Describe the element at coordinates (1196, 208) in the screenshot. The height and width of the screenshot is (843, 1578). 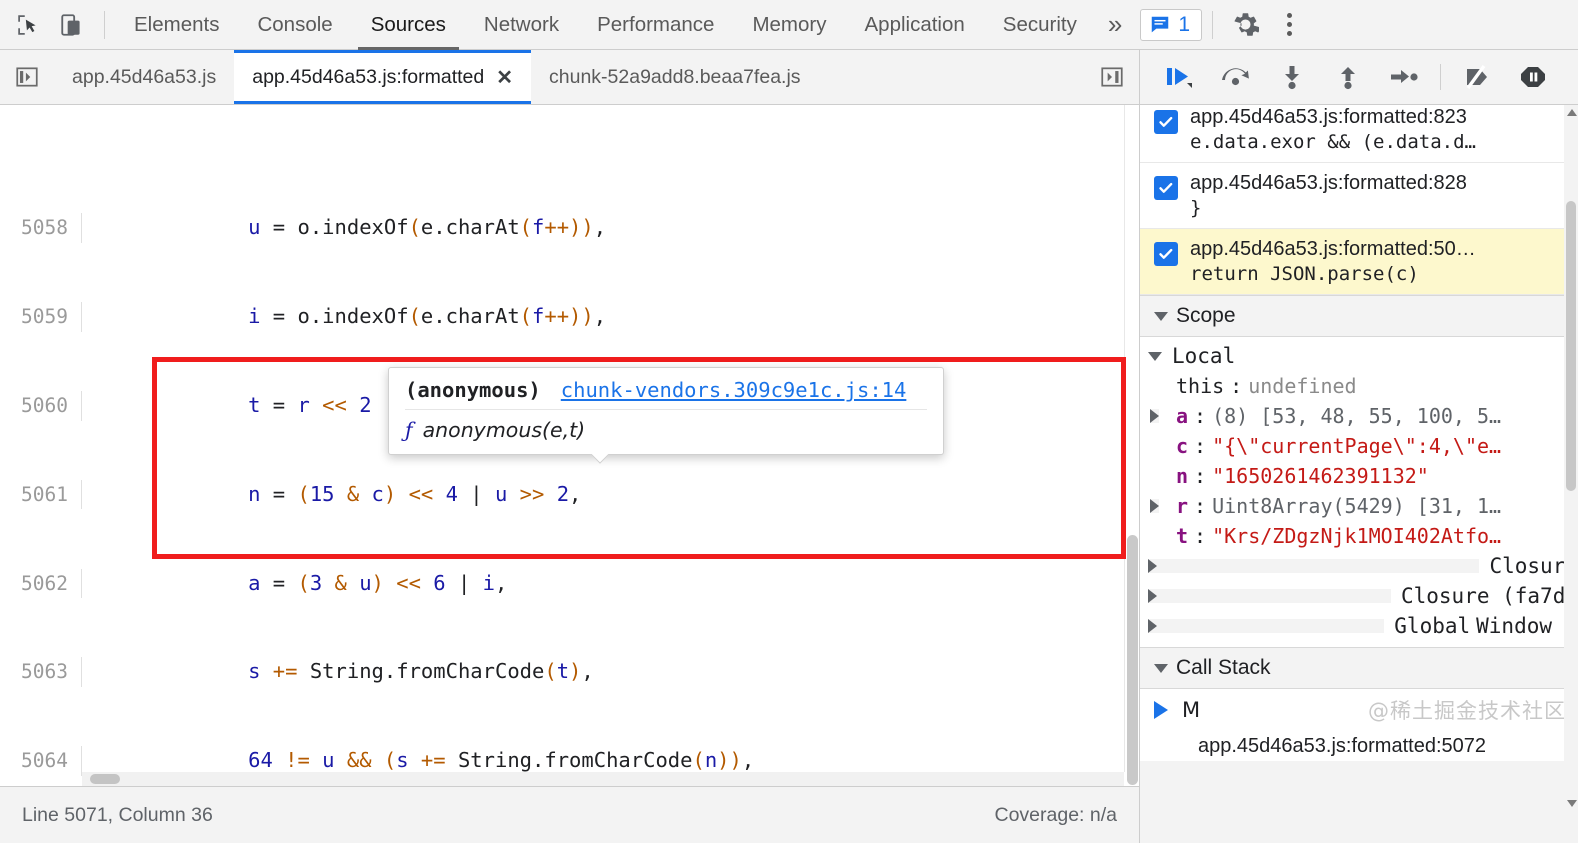
I see `breakpoint-source: }` at that location.